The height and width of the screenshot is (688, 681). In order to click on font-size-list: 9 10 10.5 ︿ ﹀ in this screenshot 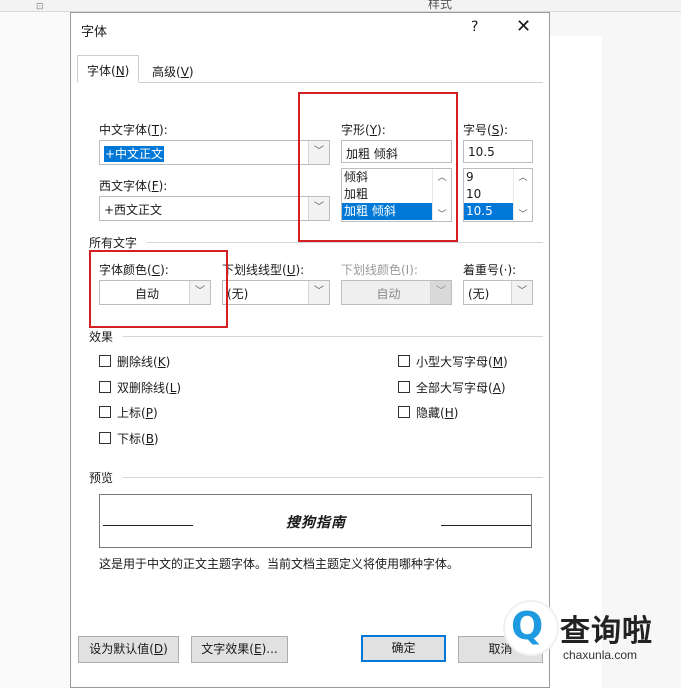, I will do `click(498, 195)`.